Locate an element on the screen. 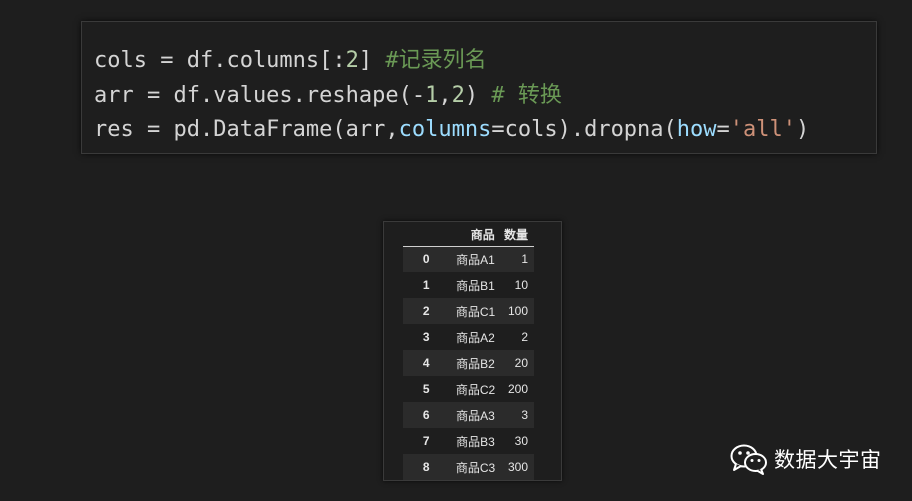 Image resolution: width=912 pixels, height=501 pixels. table-row: 6 商品A3 3 is located at coordinates (468, 415).